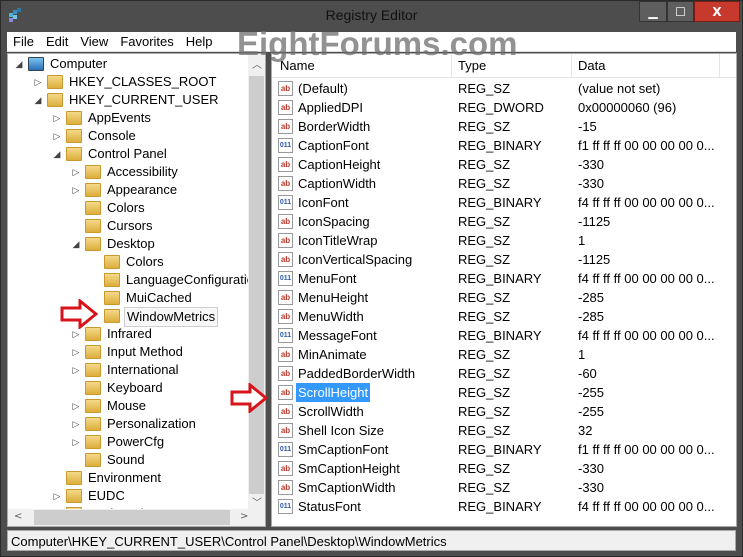 This screenshot has width=743, height=557. I want to click on close-button: X, so click(717, 11).